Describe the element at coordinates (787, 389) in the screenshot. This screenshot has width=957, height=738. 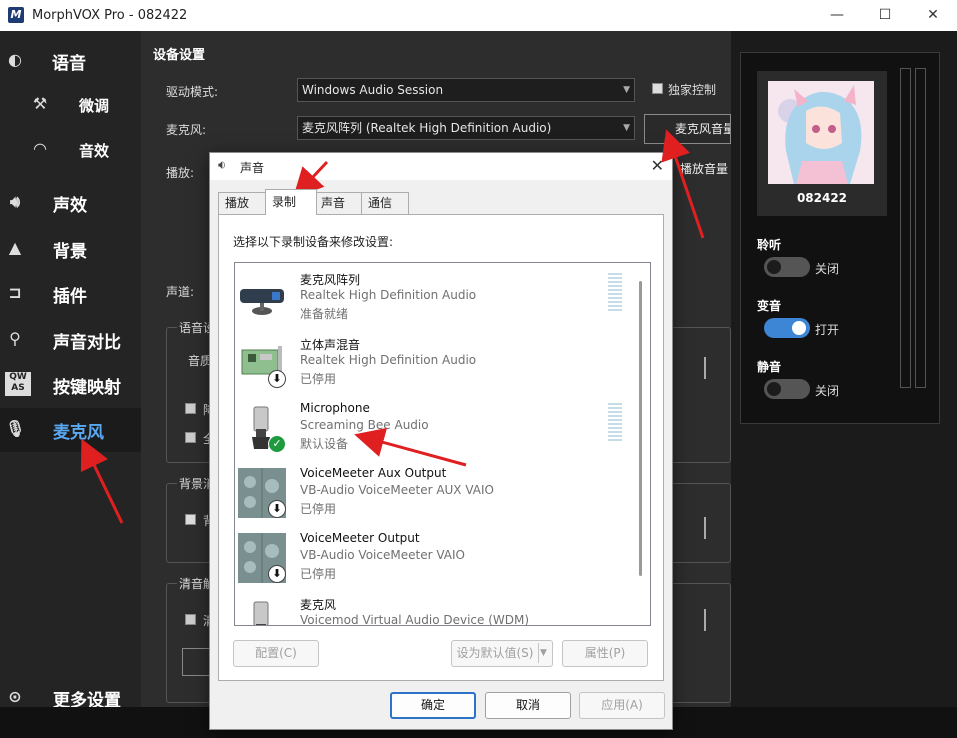
I see `mute-toggle` at that location.